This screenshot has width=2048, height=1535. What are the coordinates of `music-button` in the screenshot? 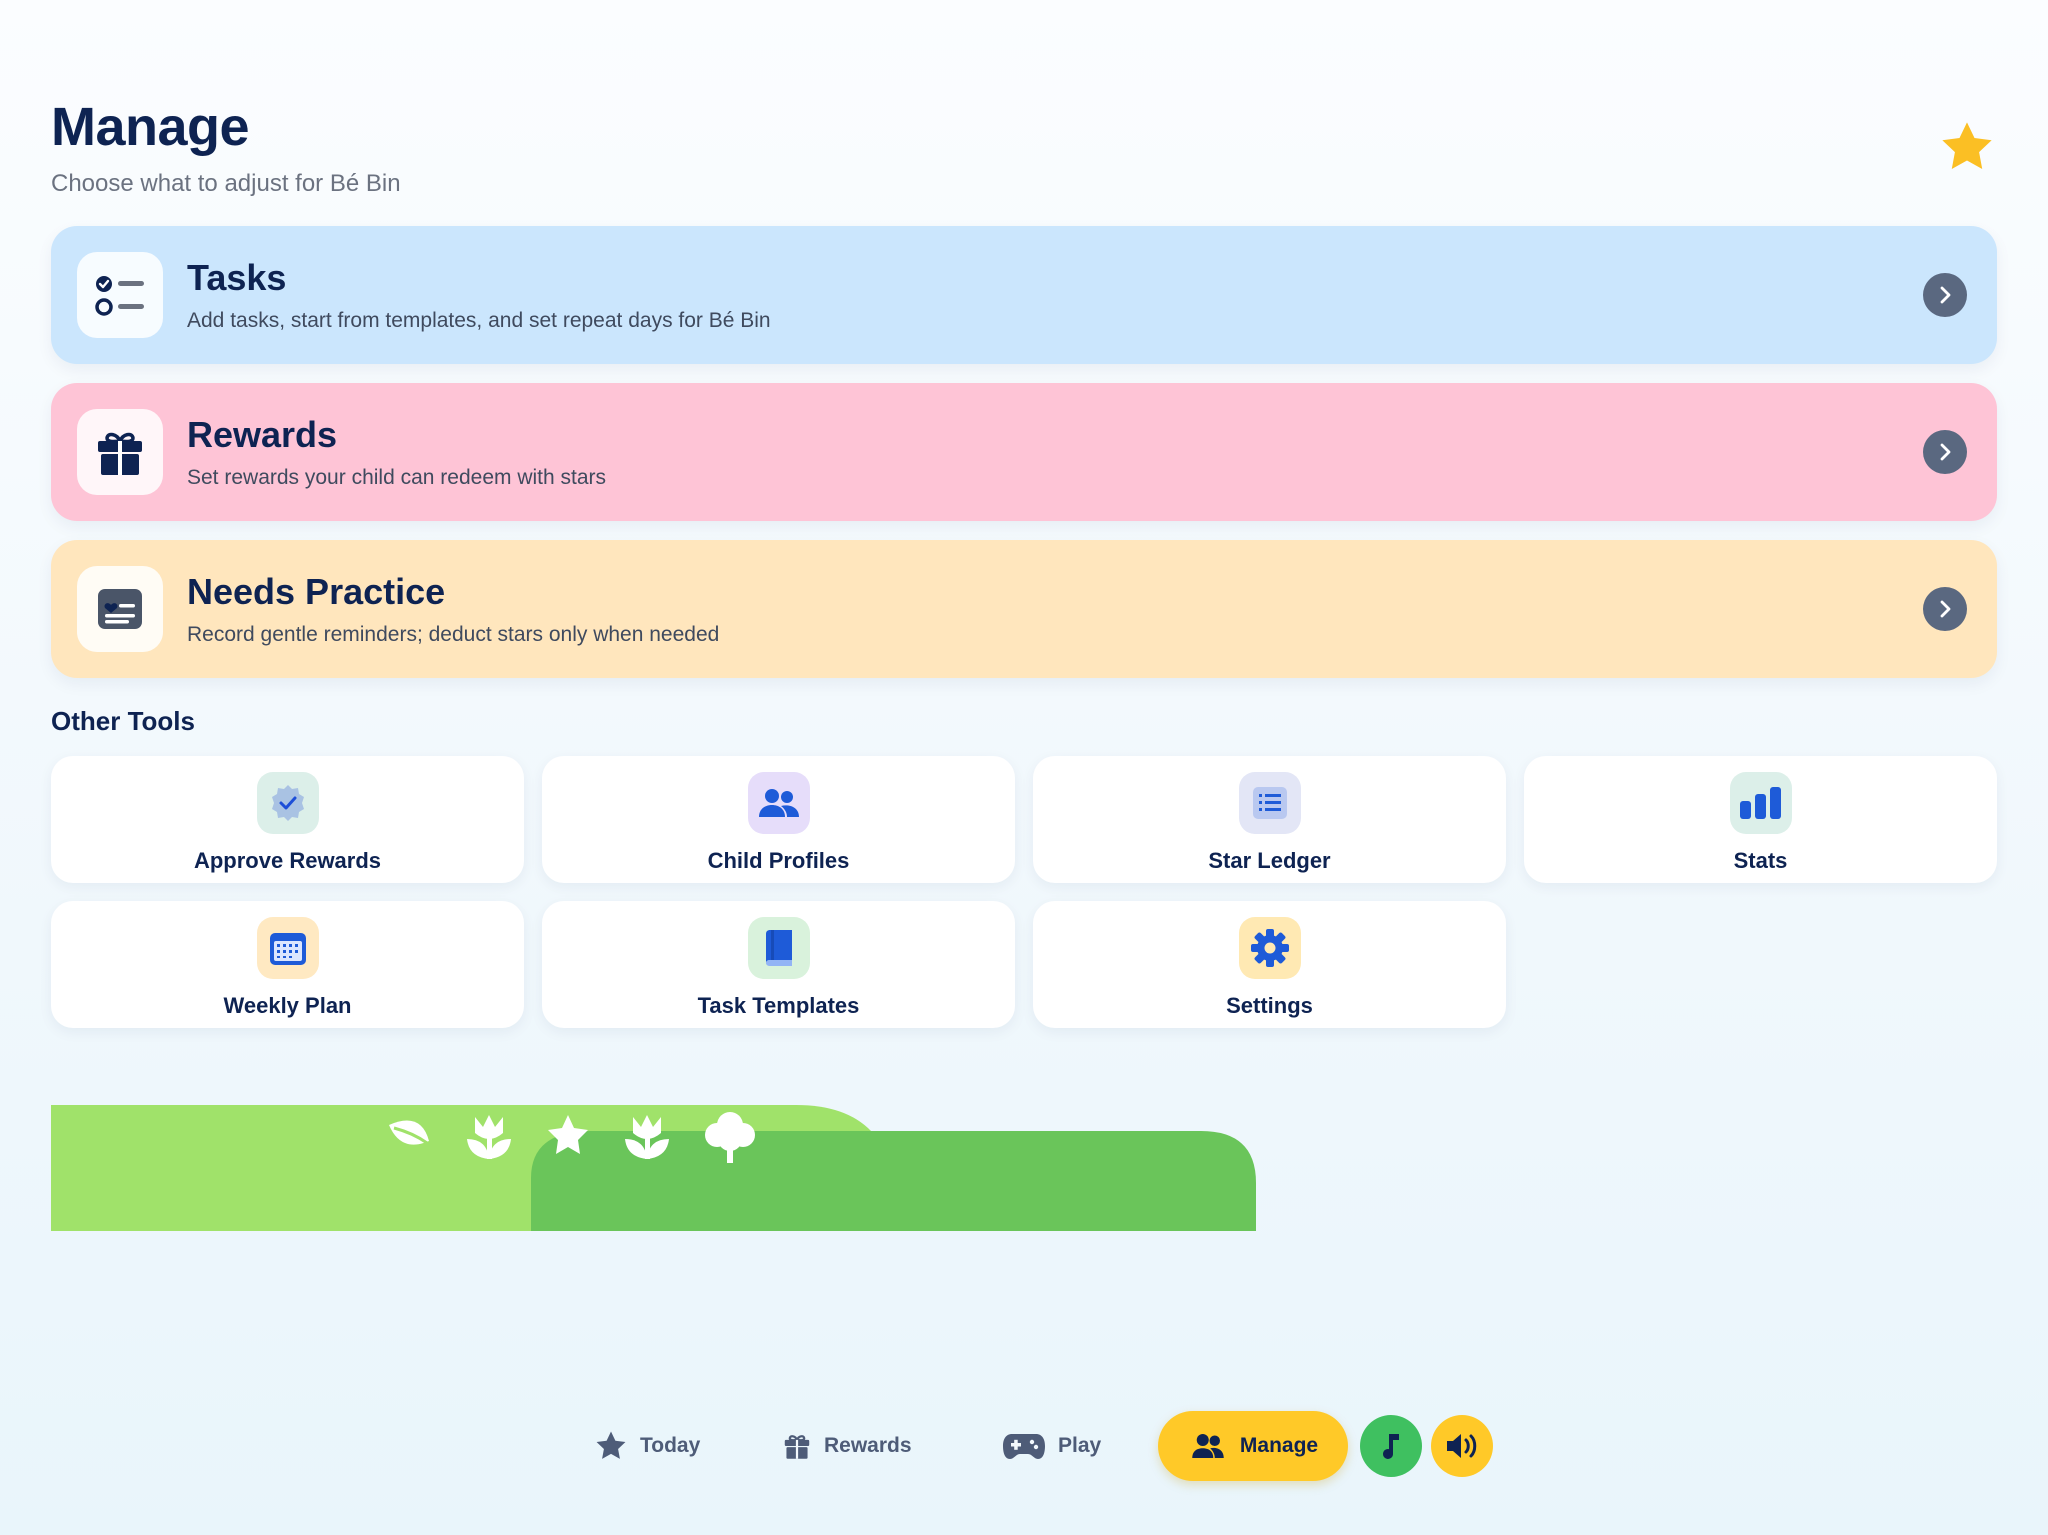 It's located at (1391, 1446).